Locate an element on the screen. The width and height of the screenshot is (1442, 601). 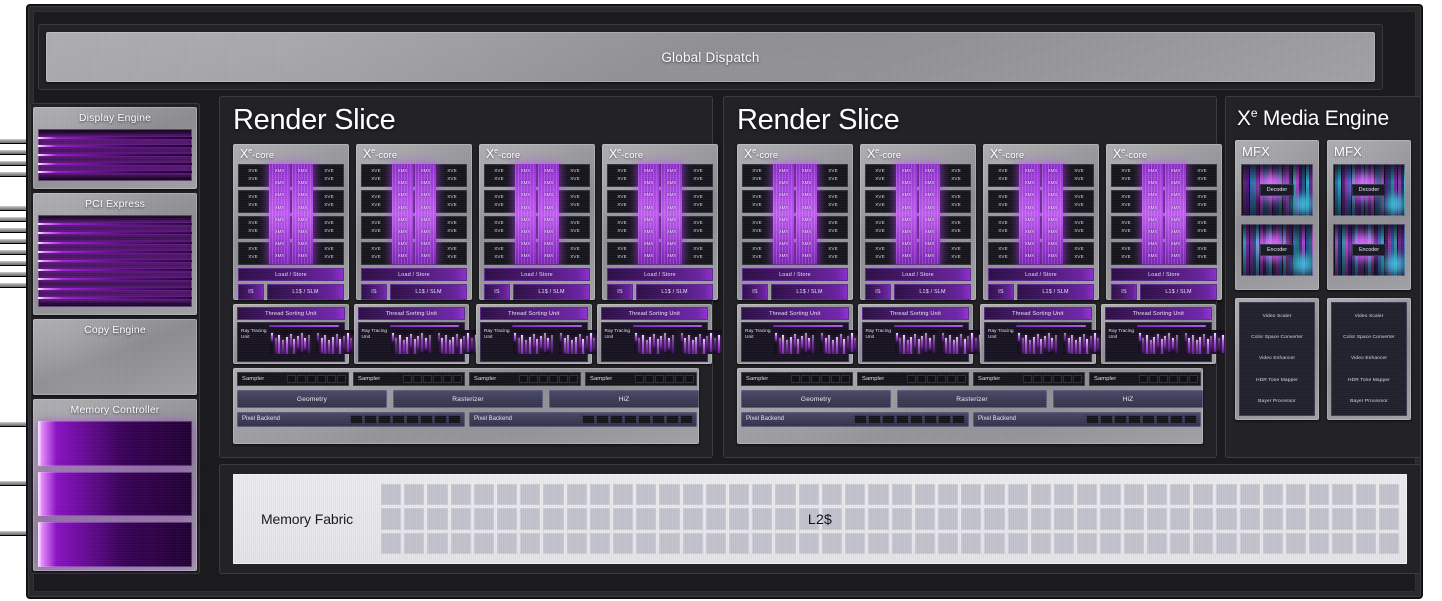
sampler-label: Sampler is located at coordinates (485, 379).